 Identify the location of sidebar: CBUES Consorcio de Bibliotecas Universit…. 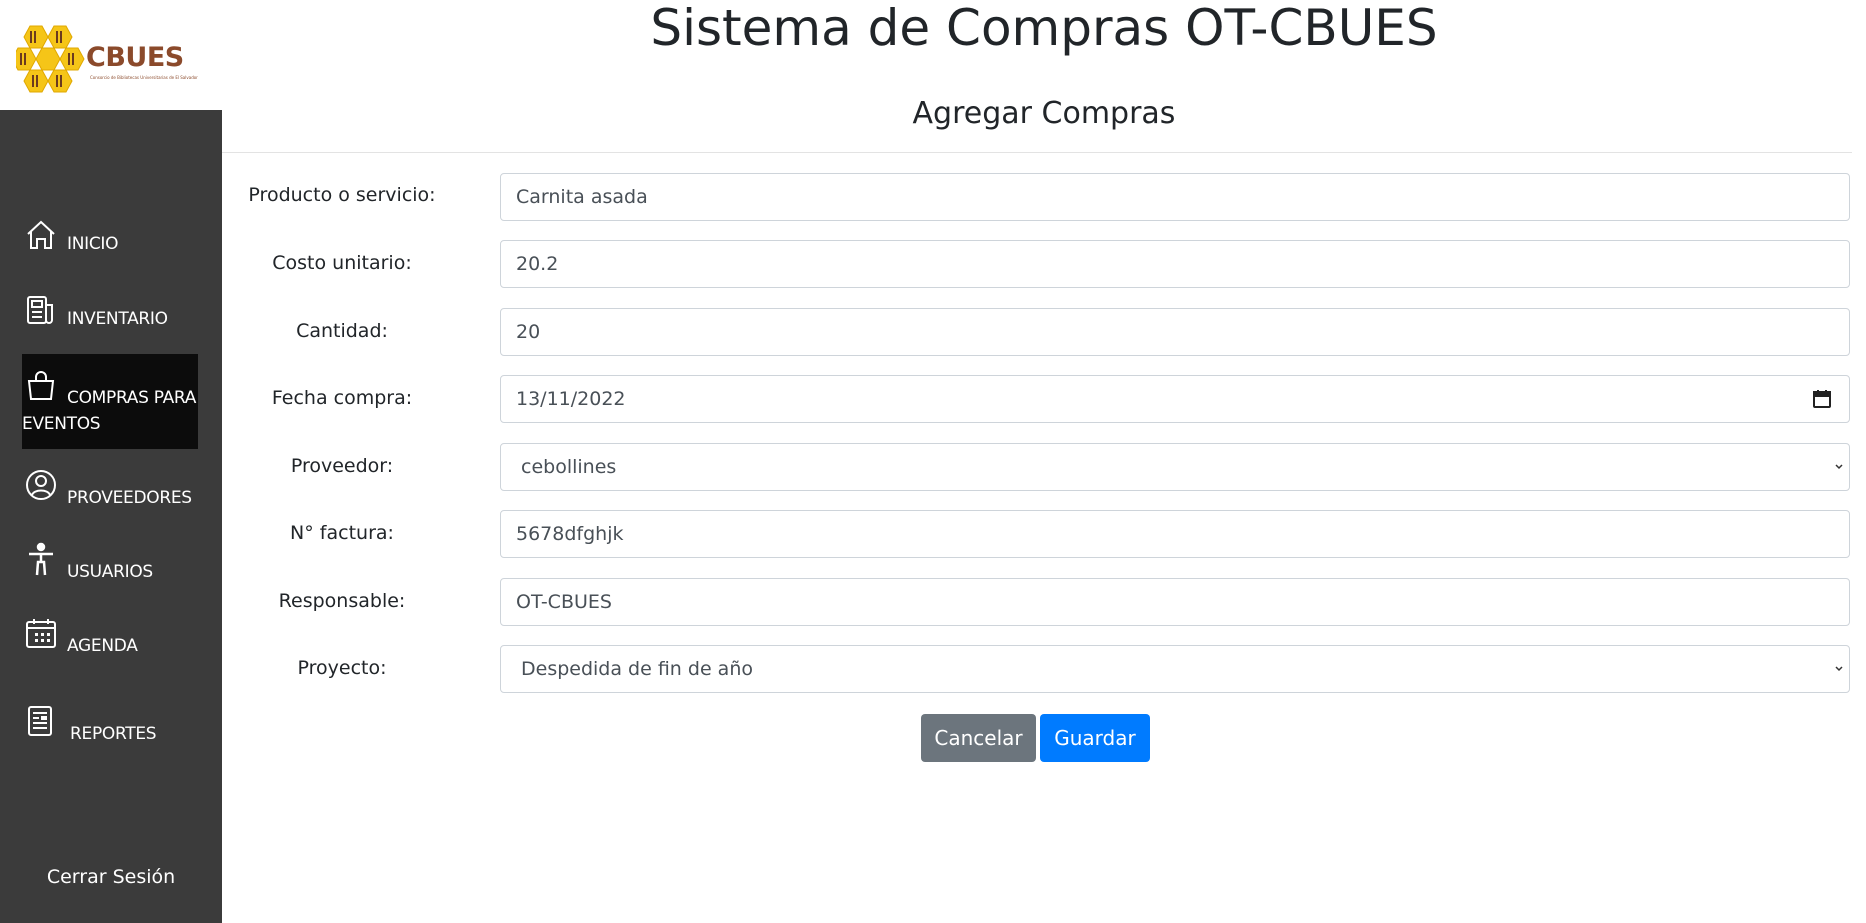
(111, 461).